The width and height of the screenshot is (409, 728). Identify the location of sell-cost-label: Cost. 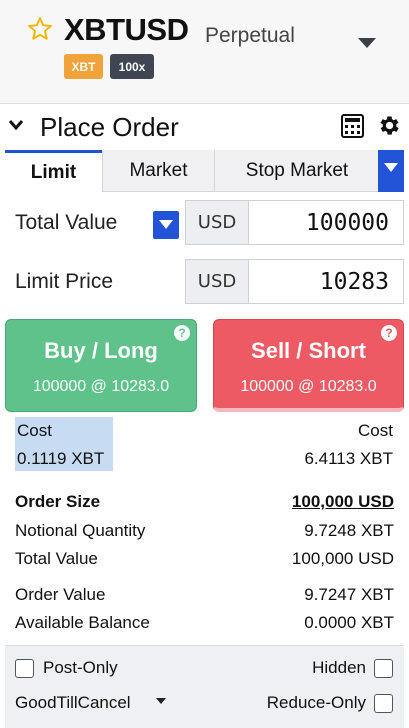
(375, 430).